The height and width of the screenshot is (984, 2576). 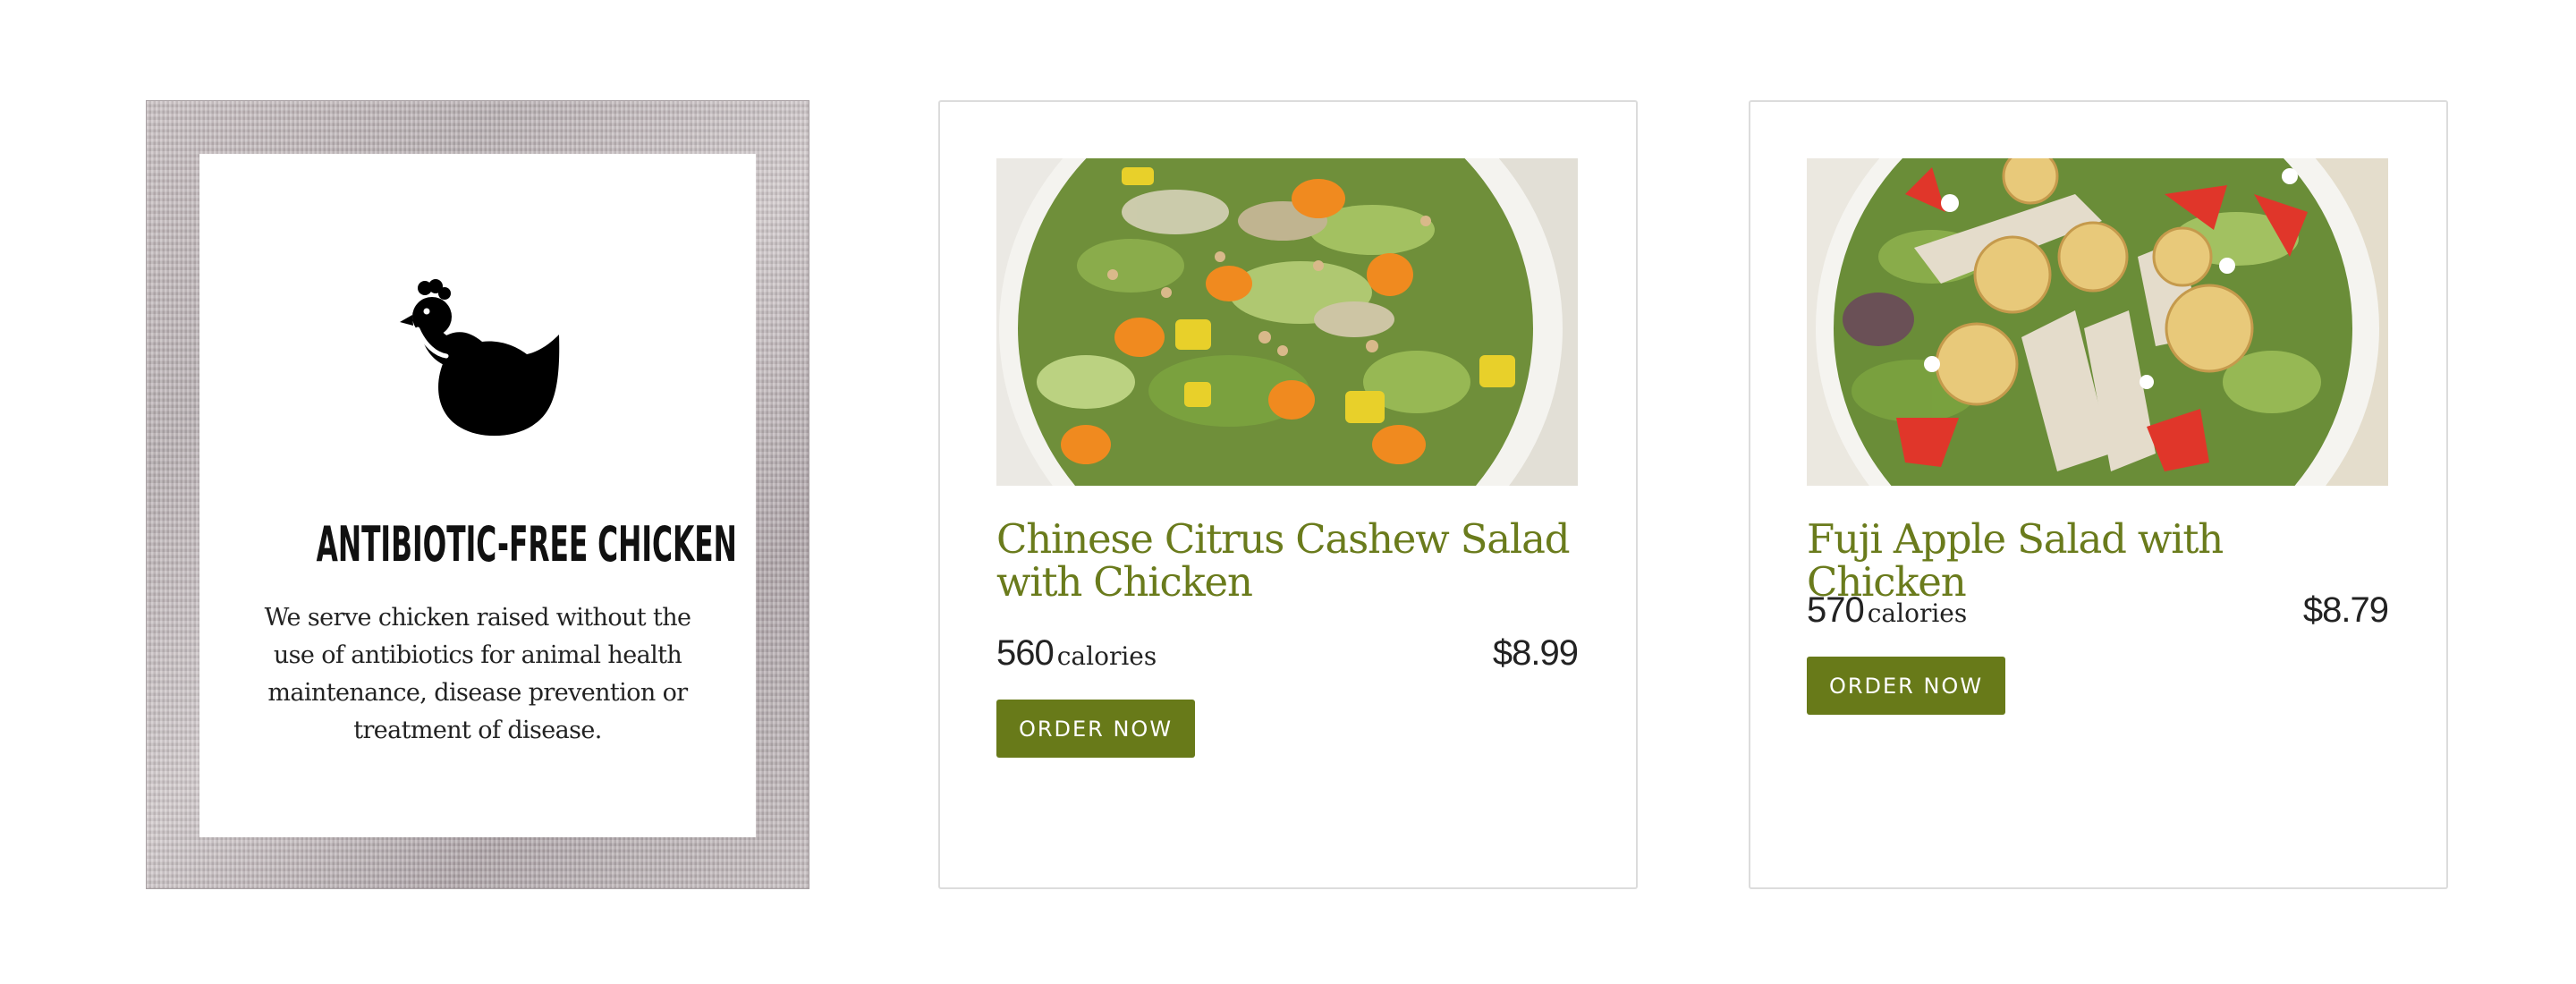 What do you see at coordinates (1287, 655) in the screenshot?
I see `product-info-row: 560 calories $8.99` at bounding box center [1287, 655].